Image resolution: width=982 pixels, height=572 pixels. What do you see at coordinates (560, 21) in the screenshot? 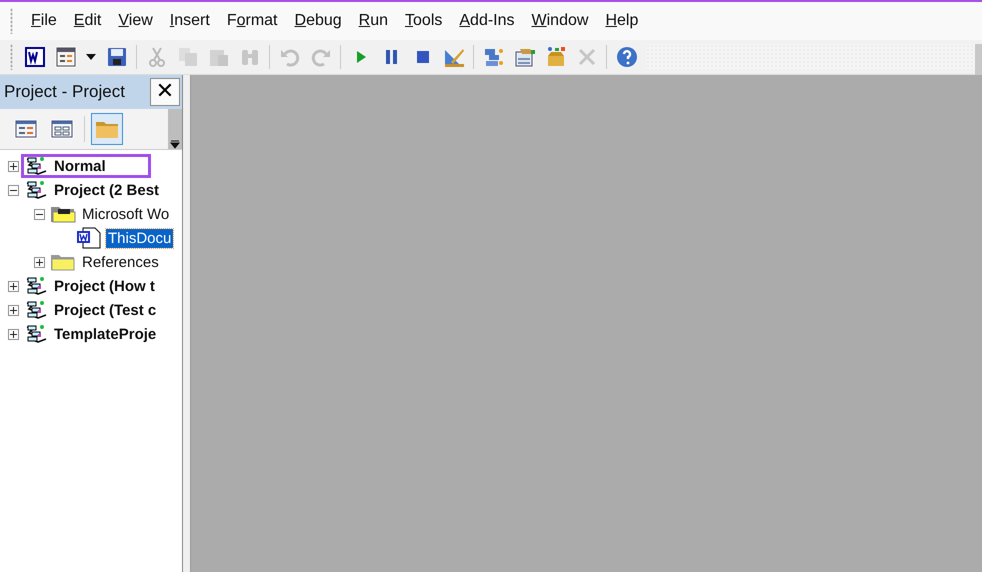
I see `menu-item: Window` at bounding box center [560, 21].